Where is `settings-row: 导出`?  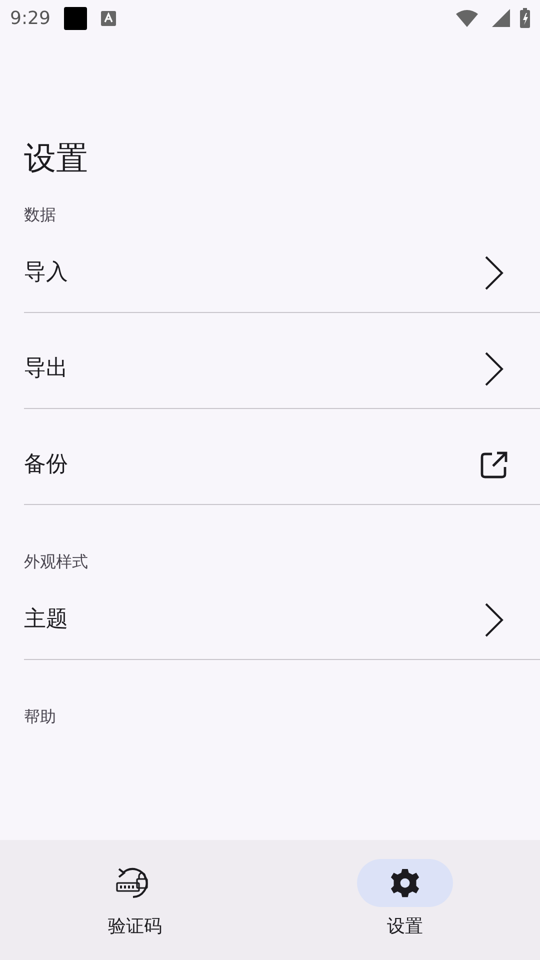
settings-row: 导出 is located at coordinates (282, 361).